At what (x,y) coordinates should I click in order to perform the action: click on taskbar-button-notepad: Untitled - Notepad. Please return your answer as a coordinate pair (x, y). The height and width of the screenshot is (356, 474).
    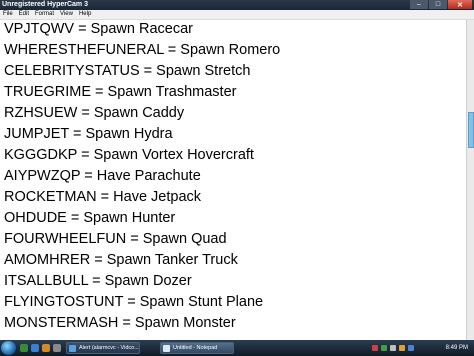
    Looking at the image, I should click on (197, 348).